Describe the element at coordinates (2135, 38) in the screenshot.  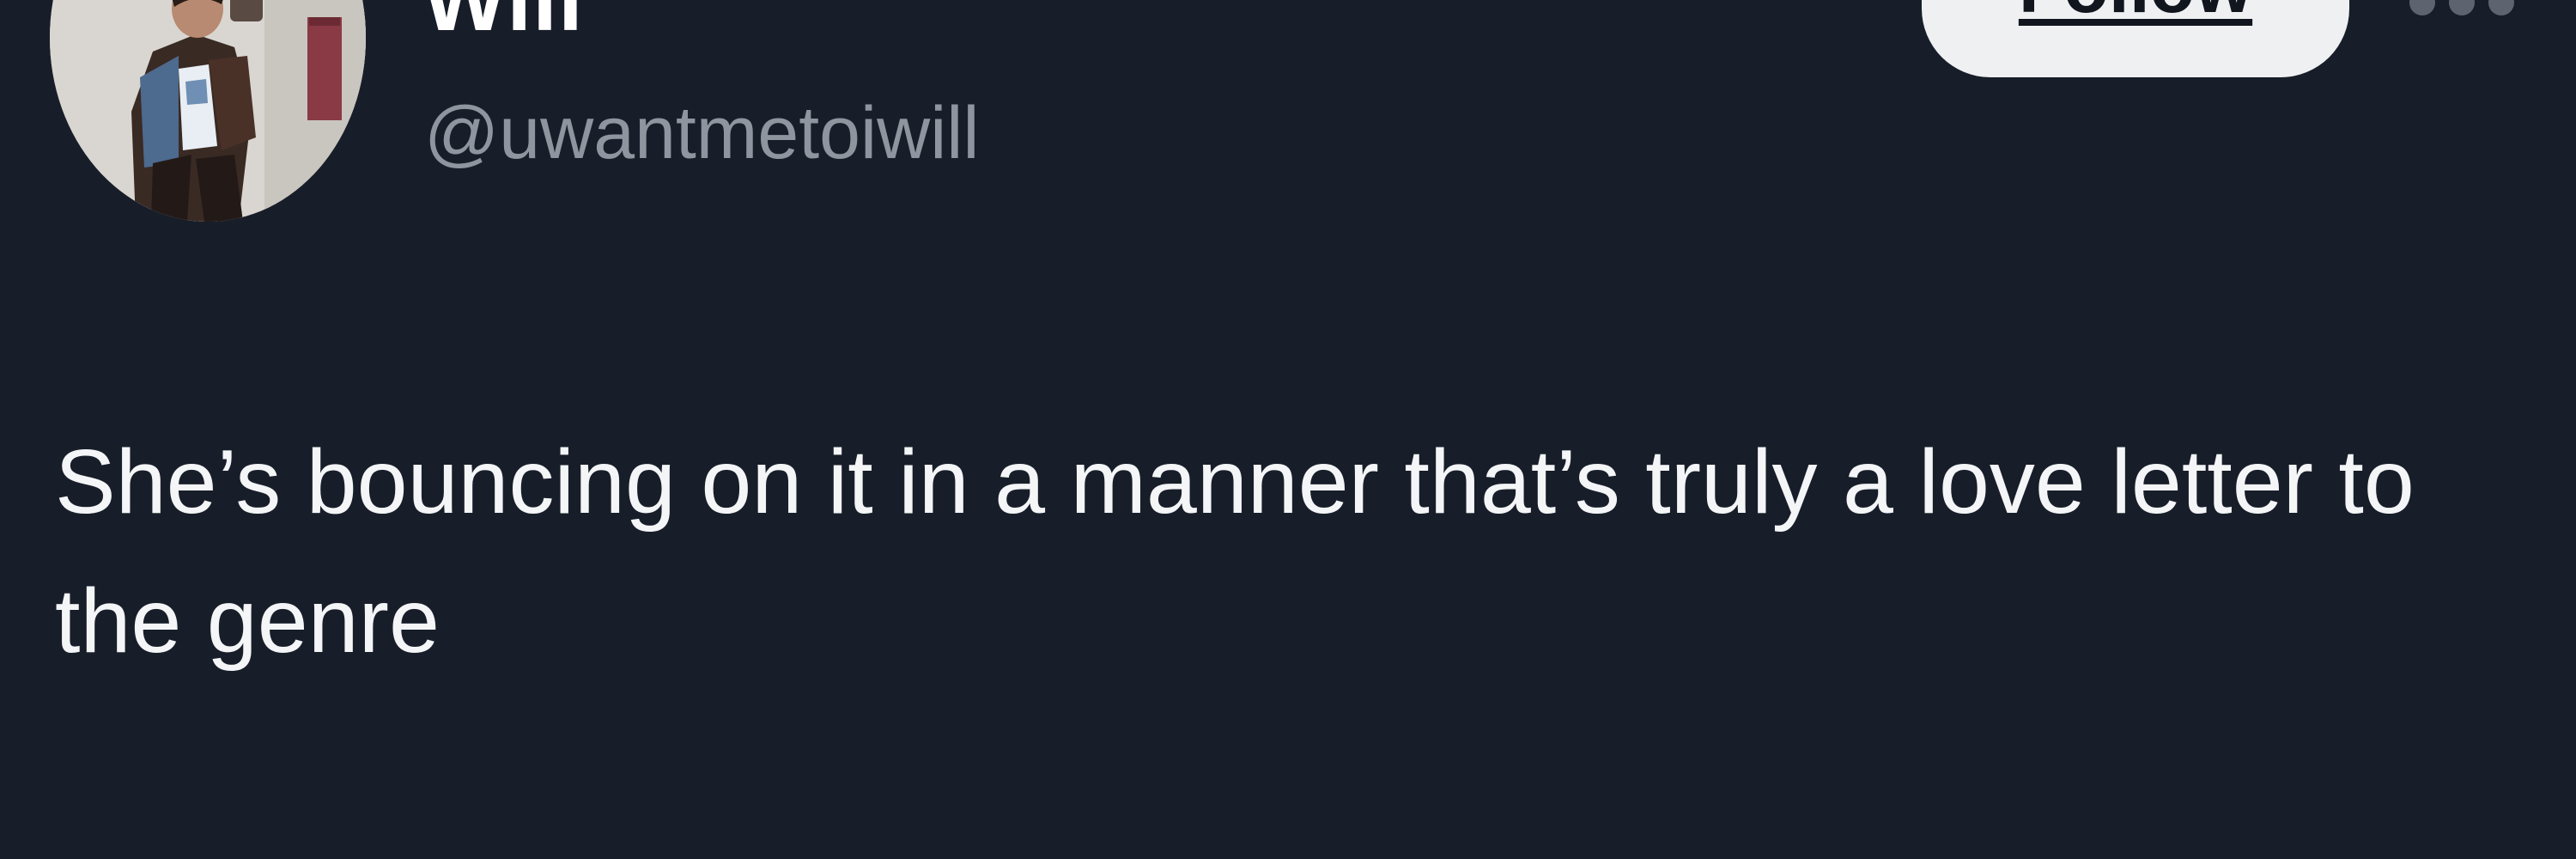
I see `follow-button: Follow` at that location.